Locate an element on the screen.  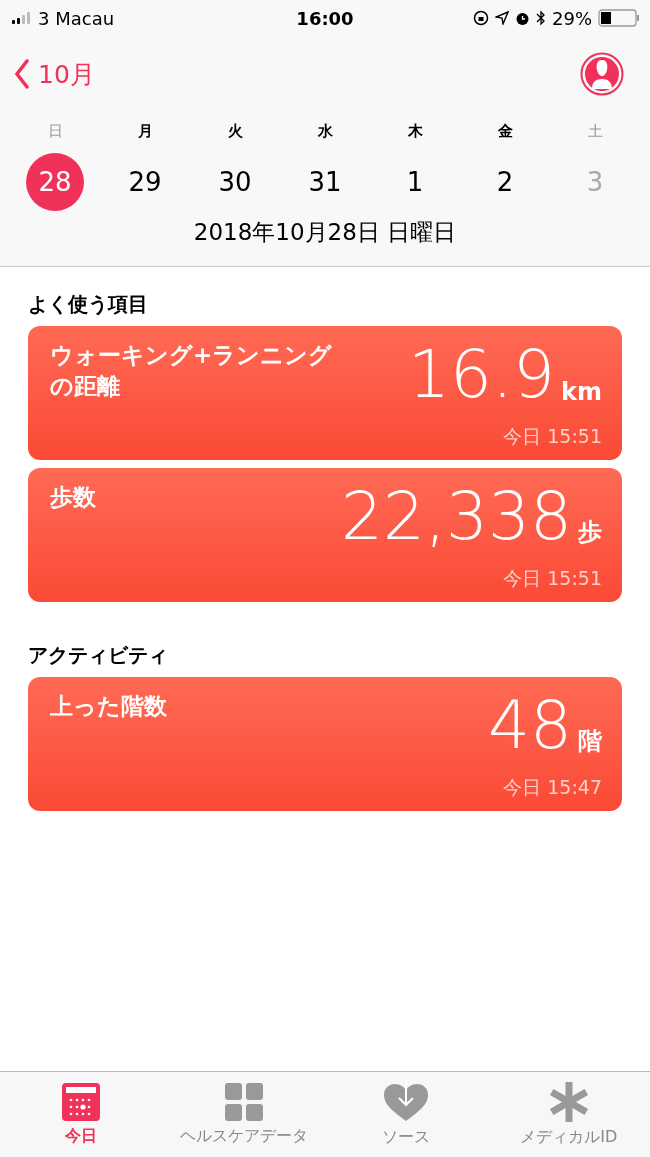
metric-name: 歩数 is located at coordinates (73, 497).